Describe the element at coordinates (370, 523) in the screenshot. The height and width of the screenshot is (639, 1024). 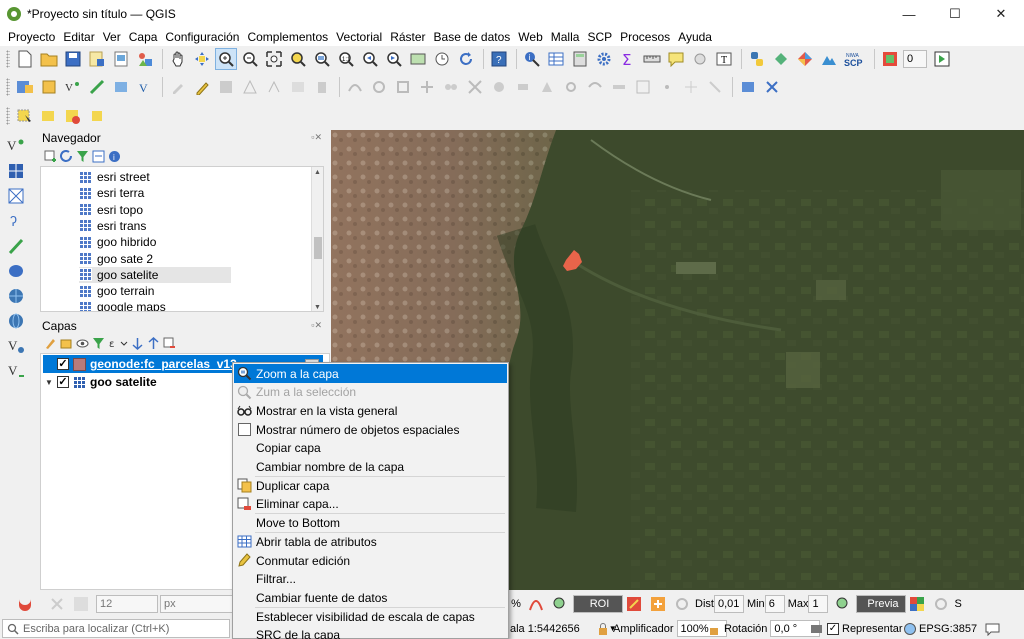
I see `context-menu-item: Move to Bottom` at that location.